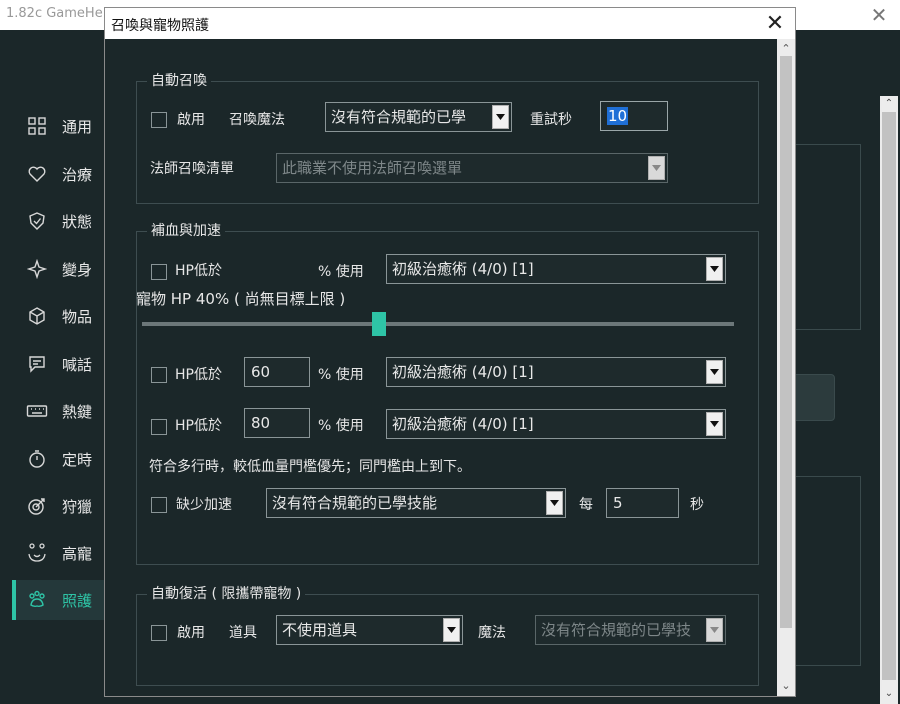  Describe the element at coordinates (77, 269) in the screenshot. I see `sidebar-item-label: 變身` at that location.